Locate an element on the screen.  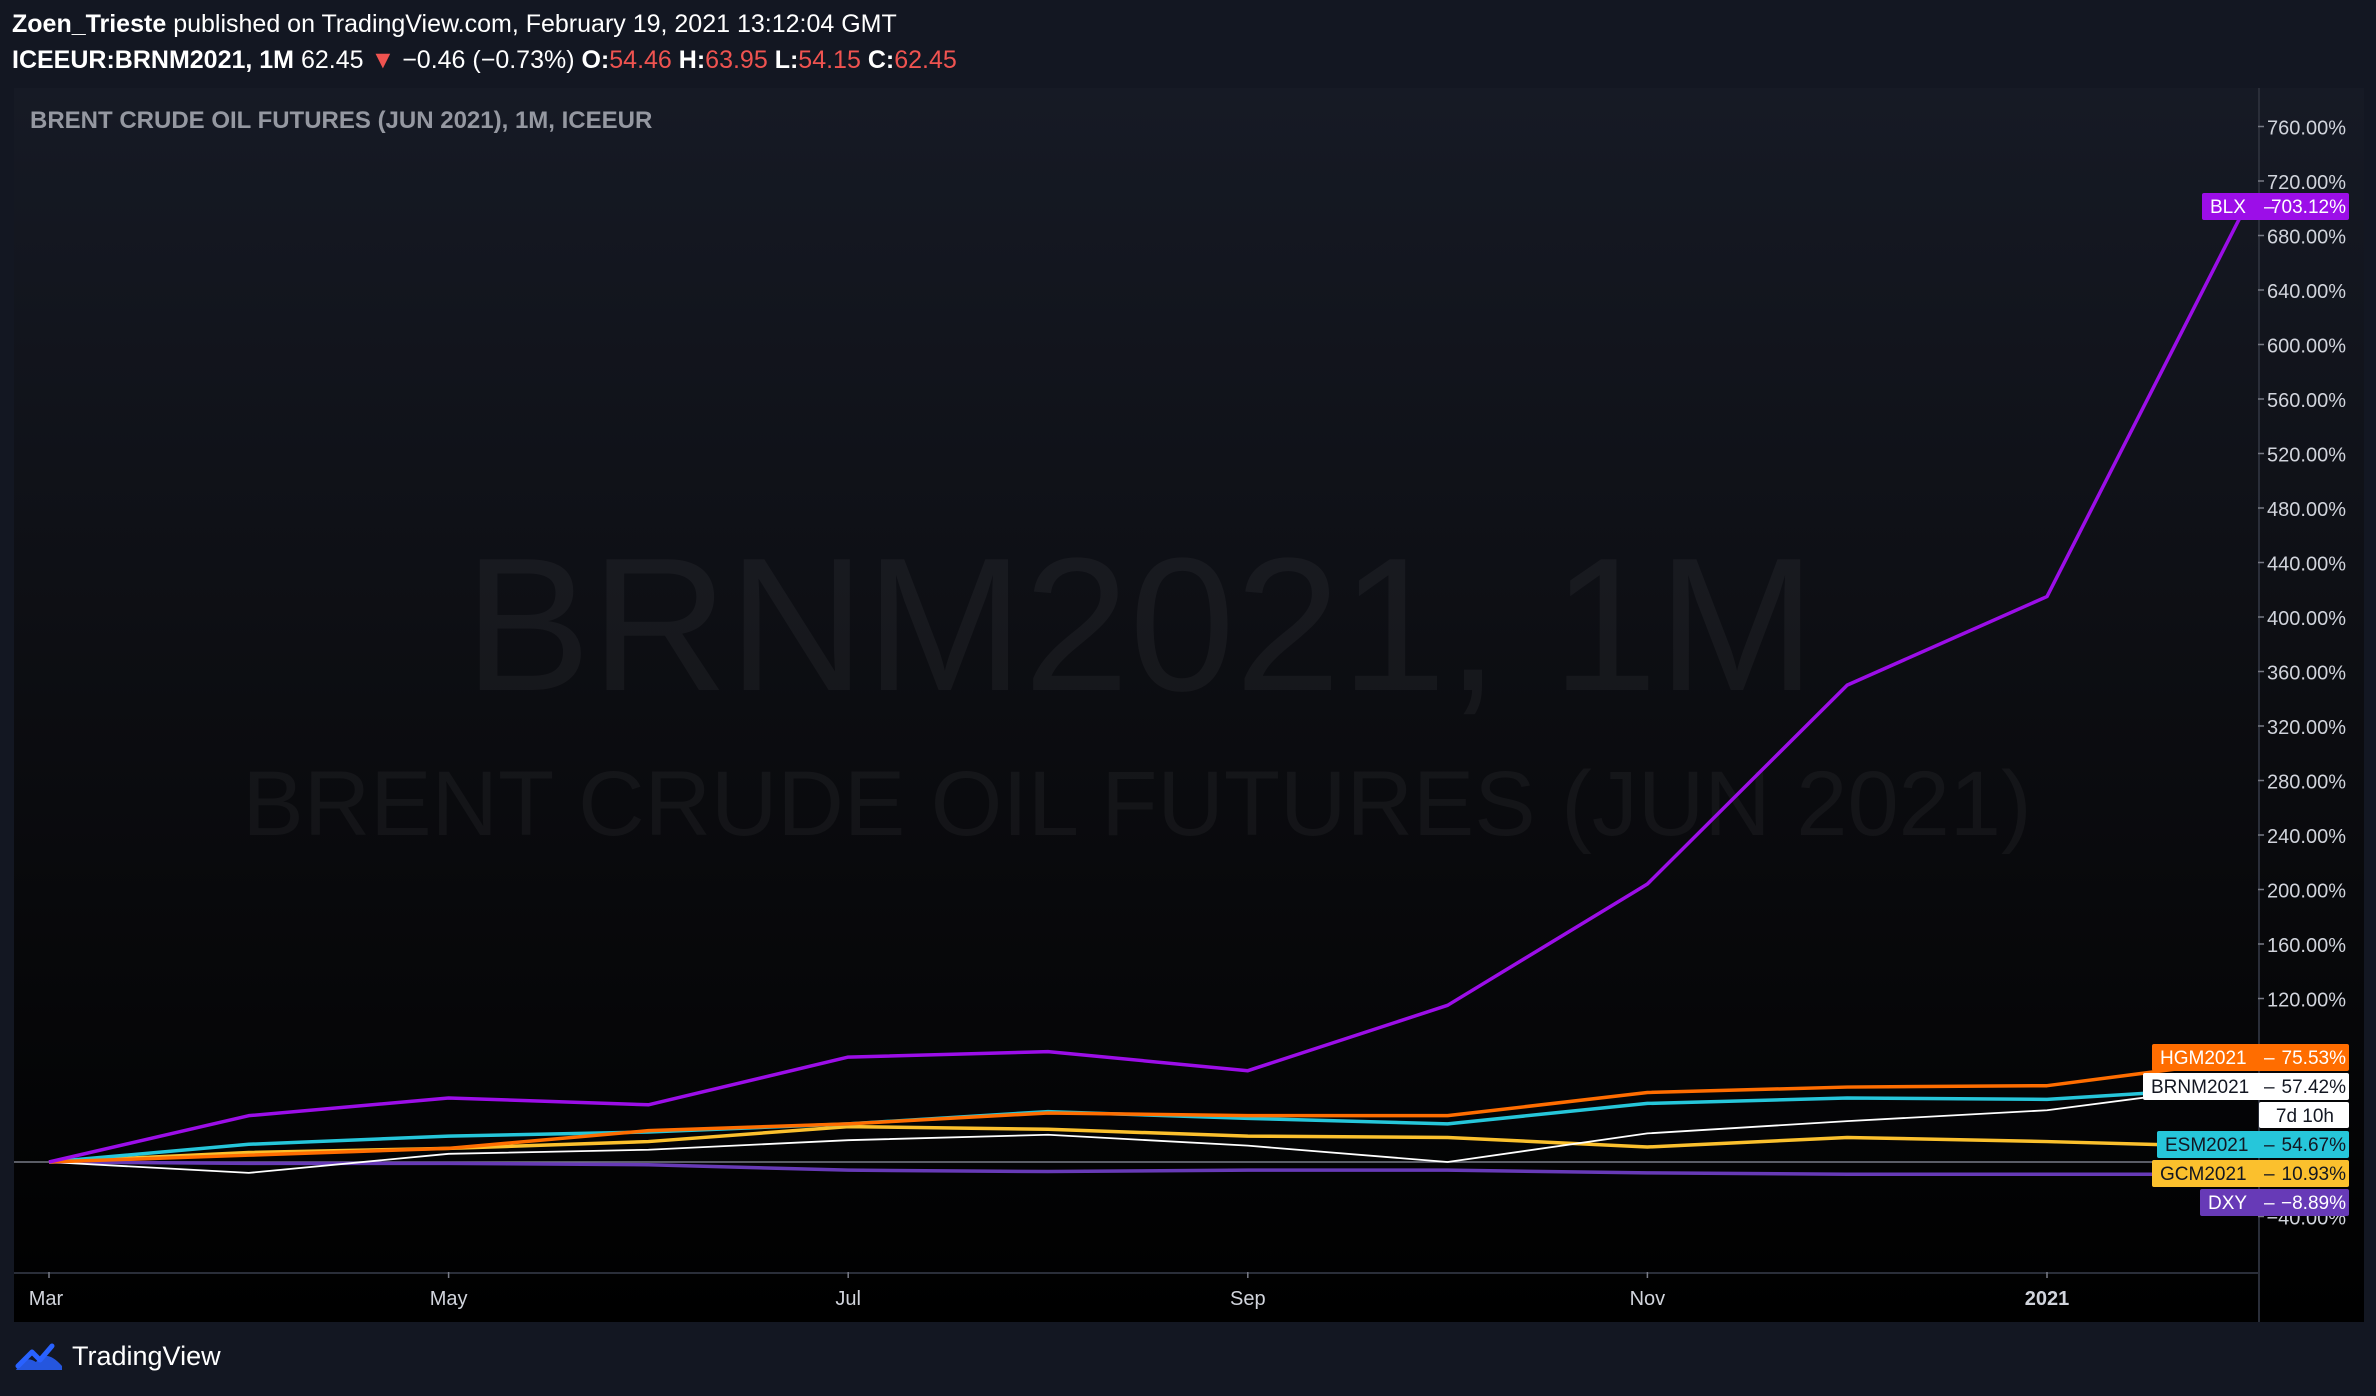
y-tick-label: 400.00% is located at coordinates (2306, 619).